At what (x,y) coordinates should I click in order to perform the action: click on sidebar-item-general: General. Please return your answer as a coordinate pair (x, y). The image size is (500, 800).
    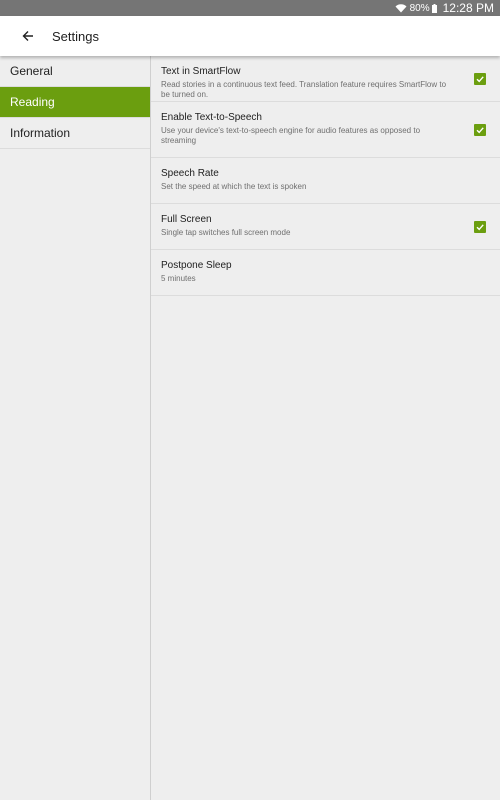
    Looking at the image, I should click on (75, 71).